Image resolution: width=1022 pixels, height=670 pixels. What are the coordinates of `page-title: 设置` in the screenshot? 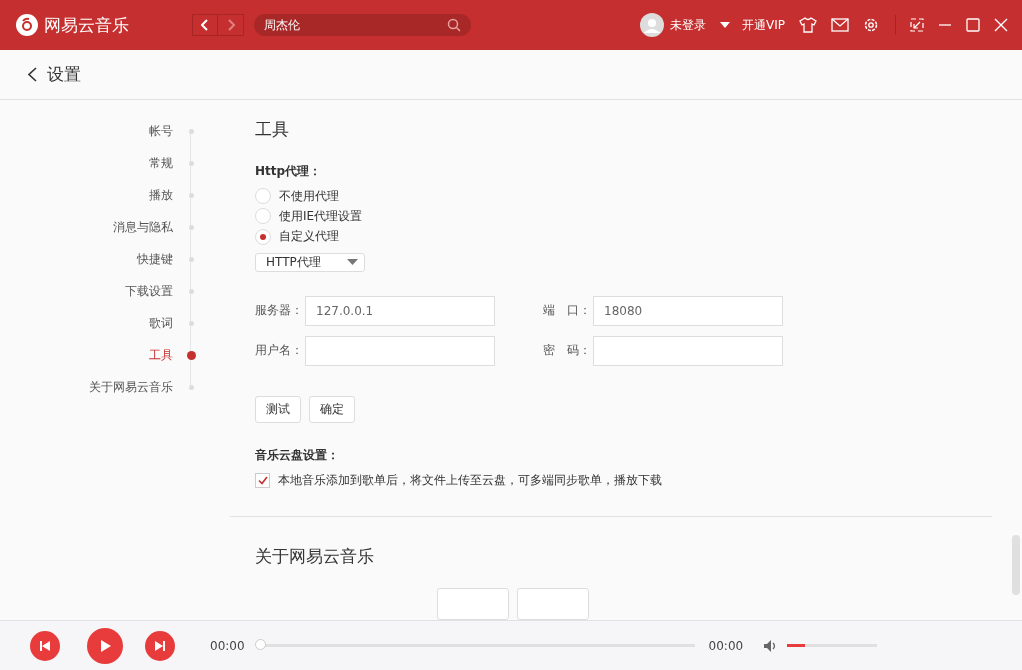 It's located at (64, 74).